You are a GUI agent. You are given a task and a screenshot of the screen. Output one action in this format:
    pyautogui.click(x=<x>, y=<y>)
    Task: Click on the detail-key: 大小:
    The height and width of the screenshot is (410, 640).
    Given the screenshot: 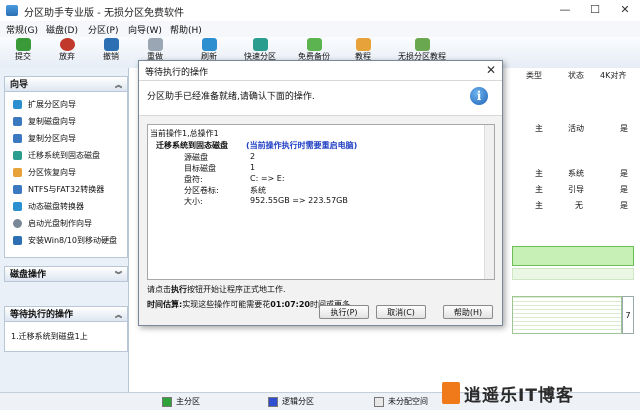 What is the action you would take?
    pyautogui.click(x=193, y=201)
    